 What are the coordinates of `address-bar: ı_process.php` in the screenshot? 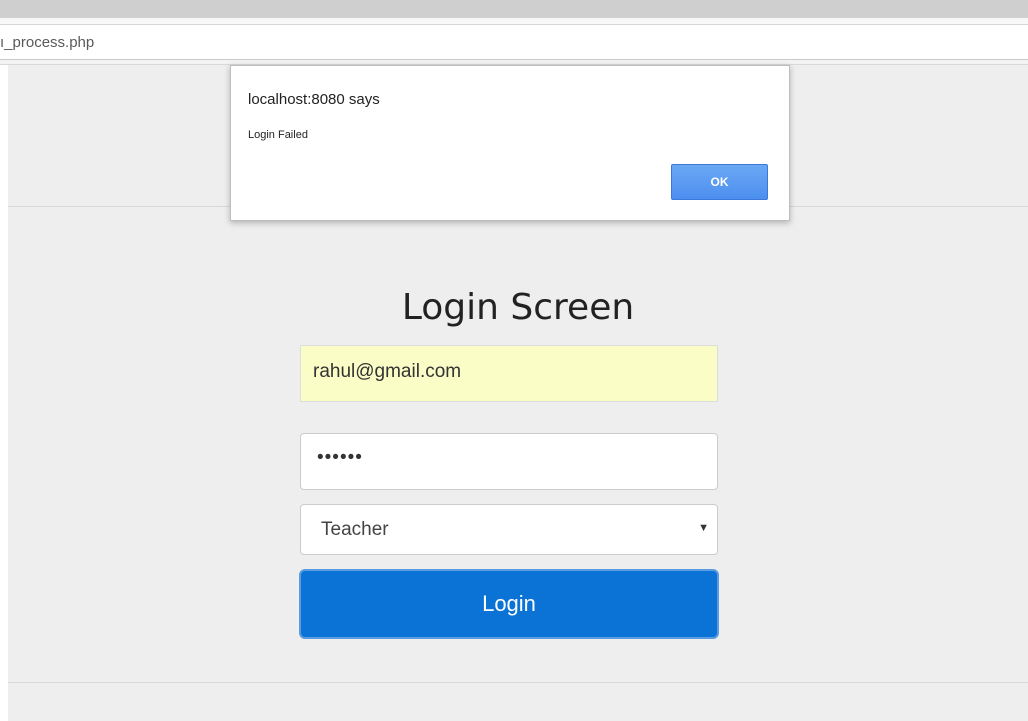 It's located at (514, 42).